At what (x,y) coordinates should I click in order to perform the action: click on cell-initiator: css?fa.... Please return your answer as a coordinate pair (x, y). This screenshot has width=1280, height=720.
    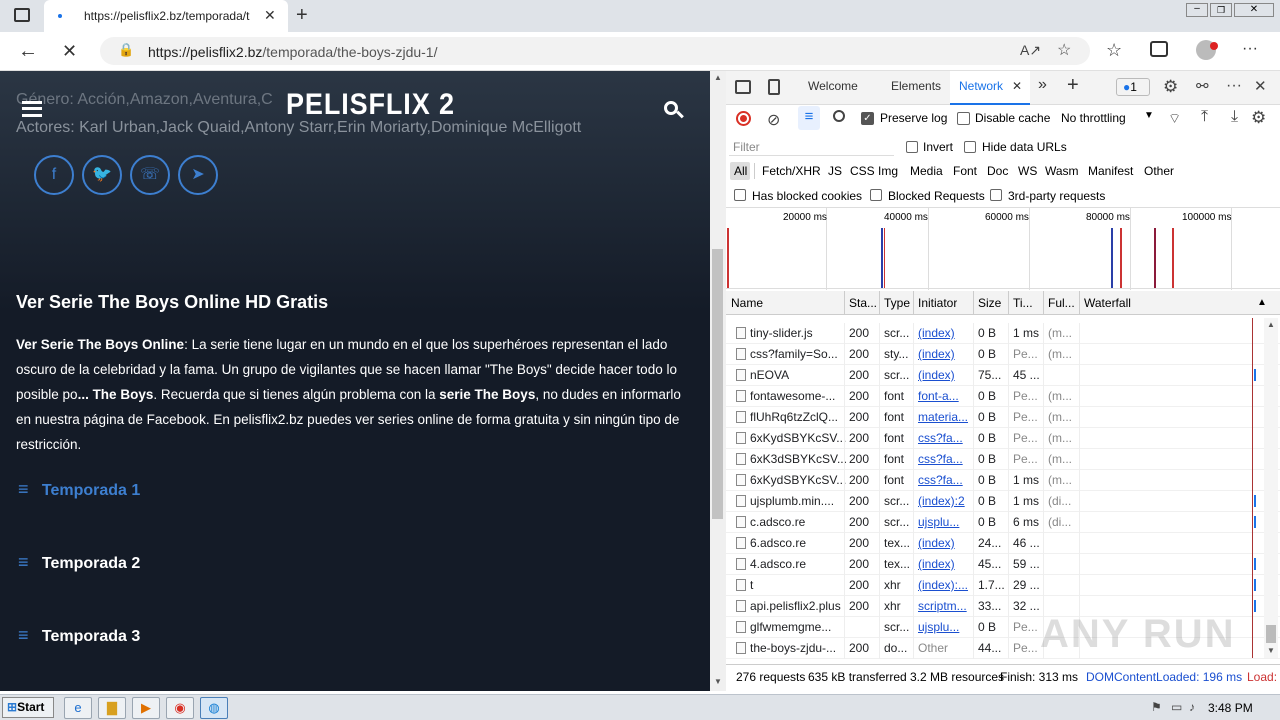
    Looking at the image, I should click on (945, 459).